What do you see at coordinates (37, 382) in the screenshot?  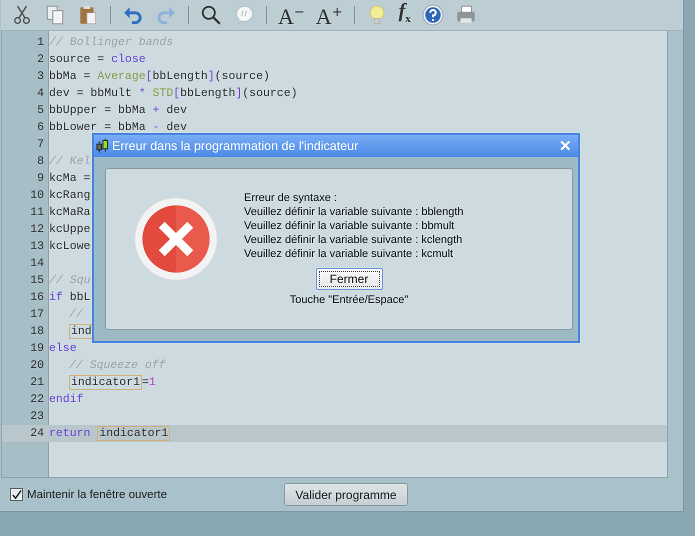 I see `line-number: 21` at bounding box center [37, 382].